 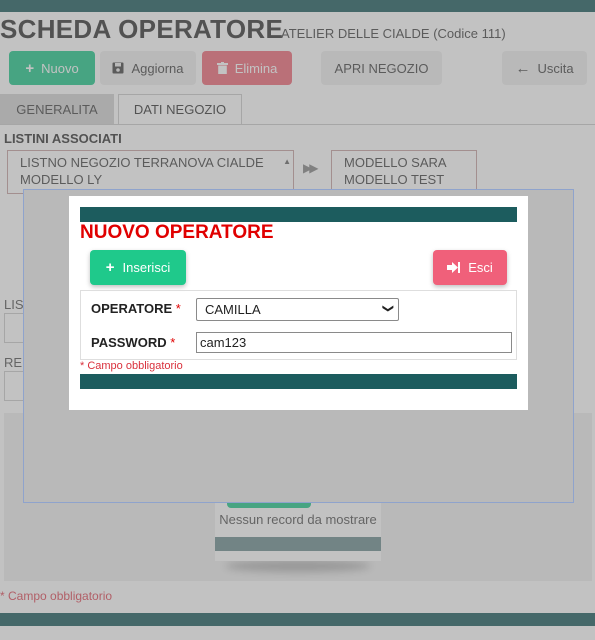 I want to click on dialog-required-note: * Campo obbligatorio, so click(x=131, y=366).